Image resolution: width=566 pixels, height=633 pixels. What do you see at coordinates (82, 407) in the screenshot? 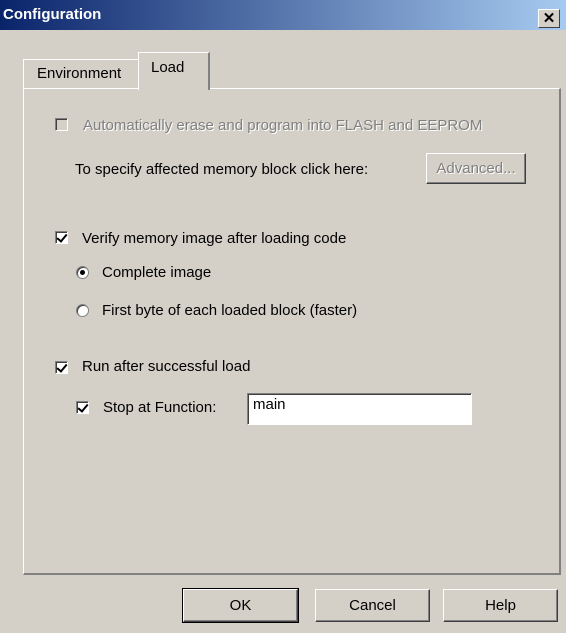
I see `stop-at-checkbox` at bounding box center [82, 407].